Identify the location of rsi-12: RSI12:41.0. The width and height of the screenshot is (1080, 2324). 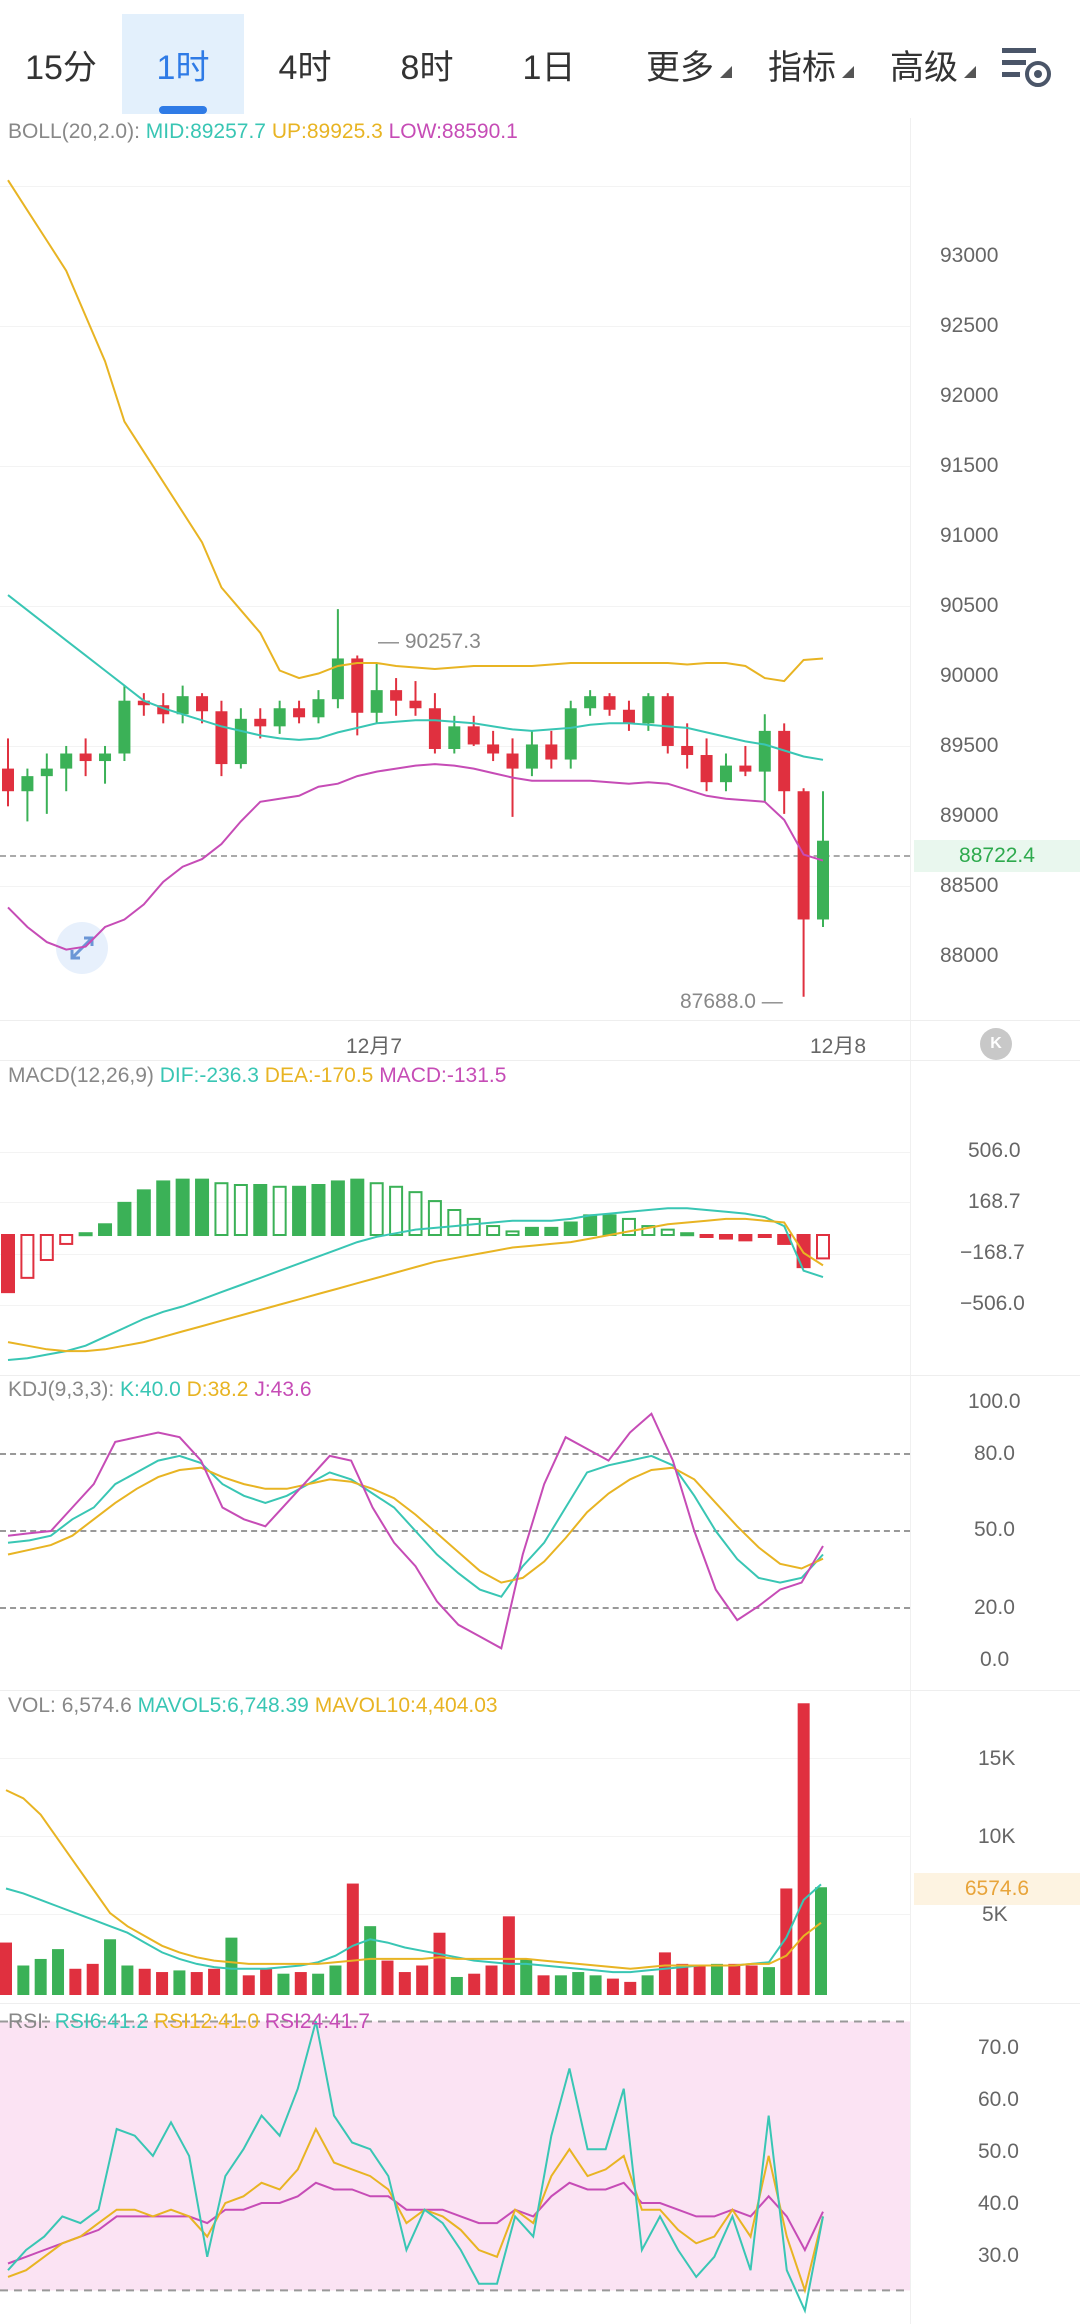
(206, 2021).